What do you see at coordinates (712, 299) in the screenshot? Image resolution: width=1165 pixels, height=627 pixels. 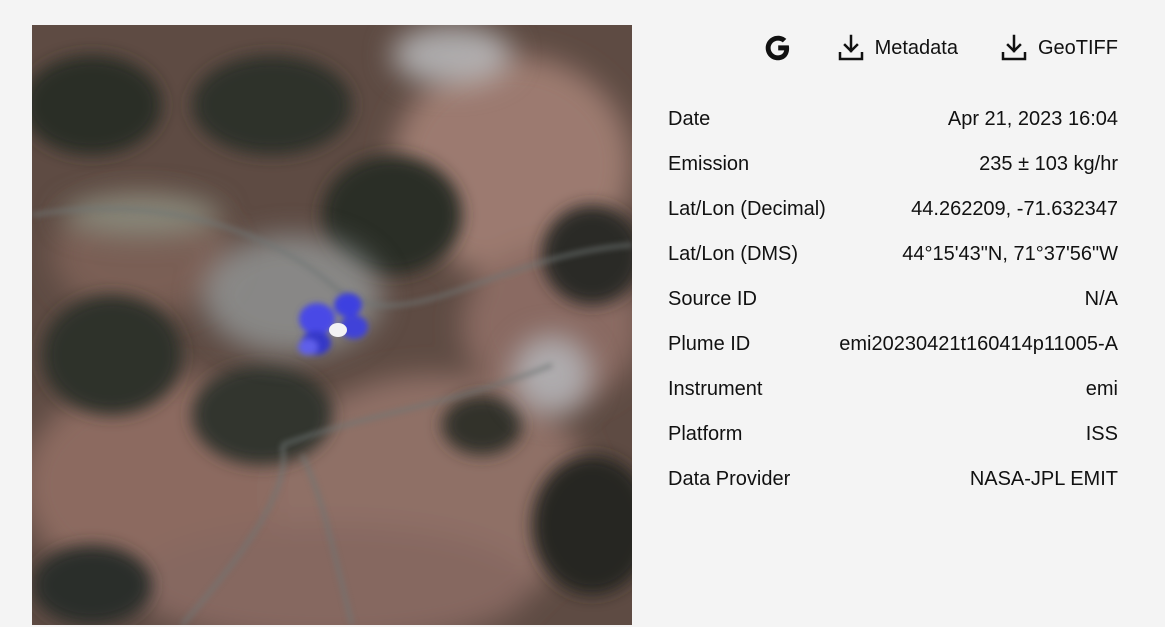 I see `detail-label: Source ID` at bounding box center [712, 299].